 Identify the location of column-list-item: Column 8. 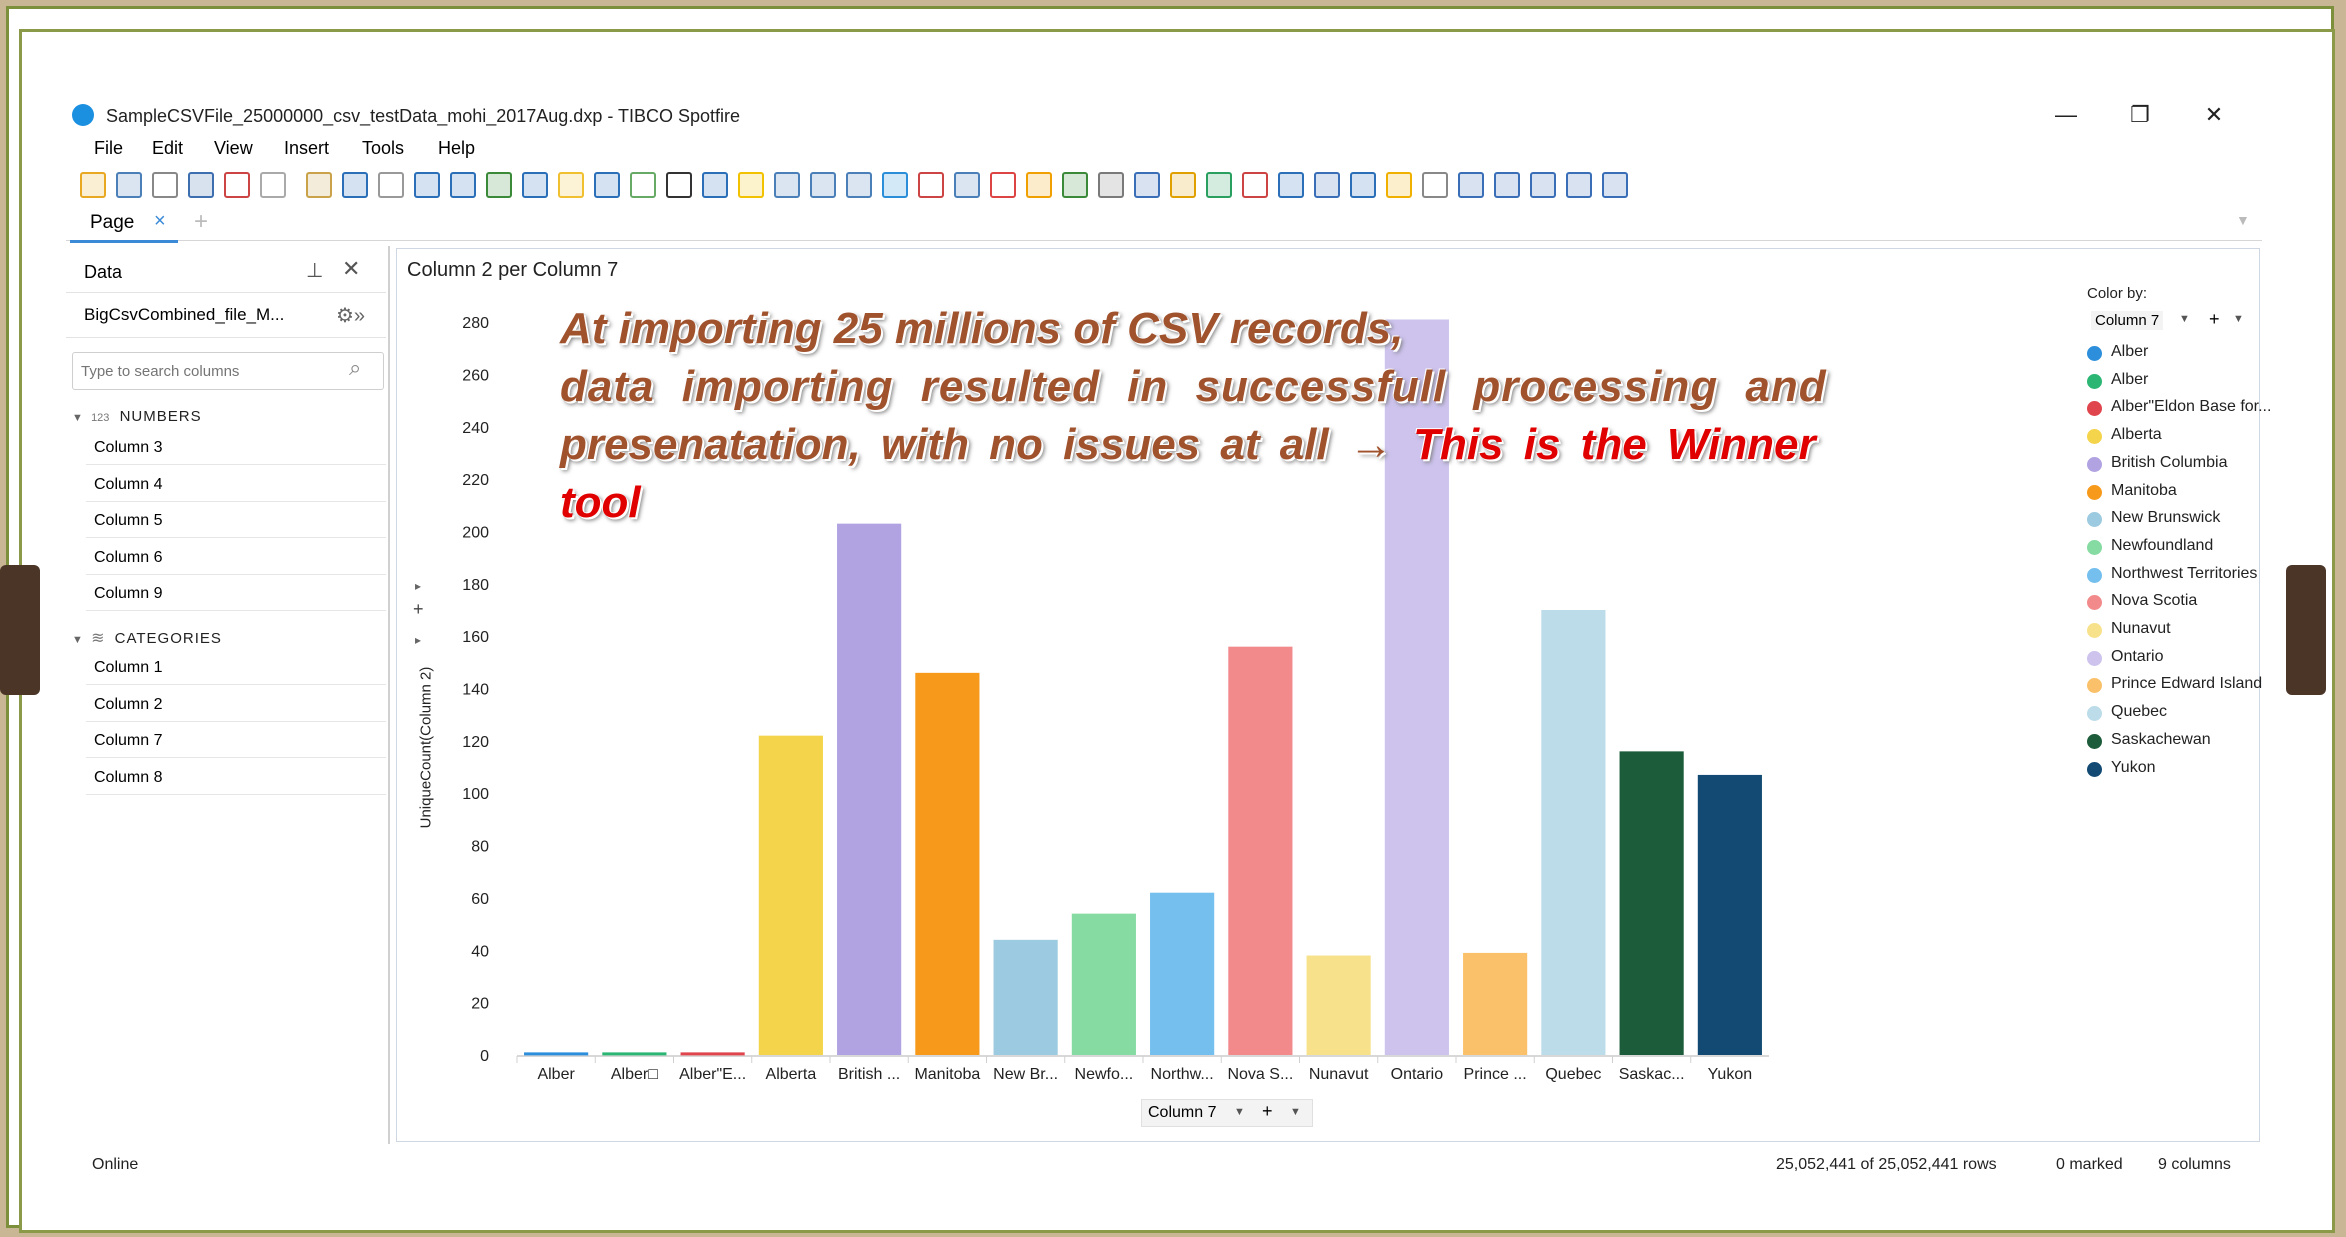
(236, 777).